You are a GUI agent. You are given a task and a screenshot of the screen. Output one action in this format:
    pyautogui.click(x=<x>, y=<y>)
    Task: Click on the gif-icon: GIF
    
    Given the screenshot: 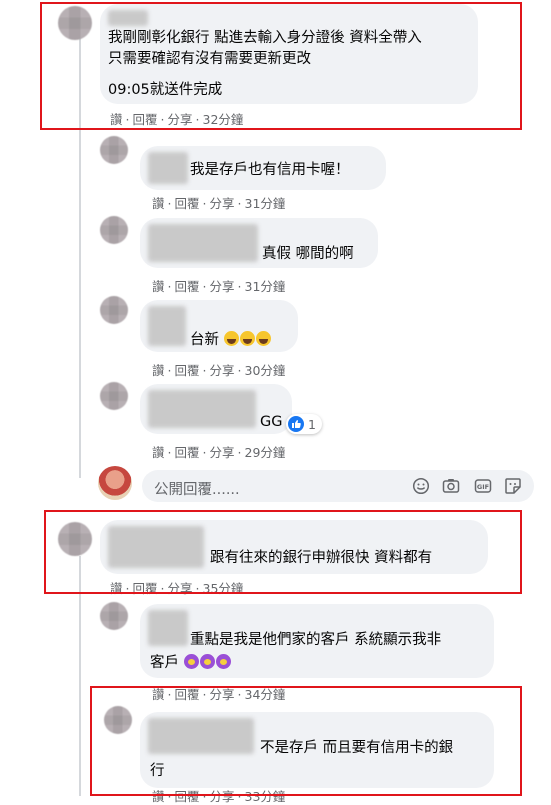 What is the action you would take?
    pyautogui.click(x=483, y=486)
    